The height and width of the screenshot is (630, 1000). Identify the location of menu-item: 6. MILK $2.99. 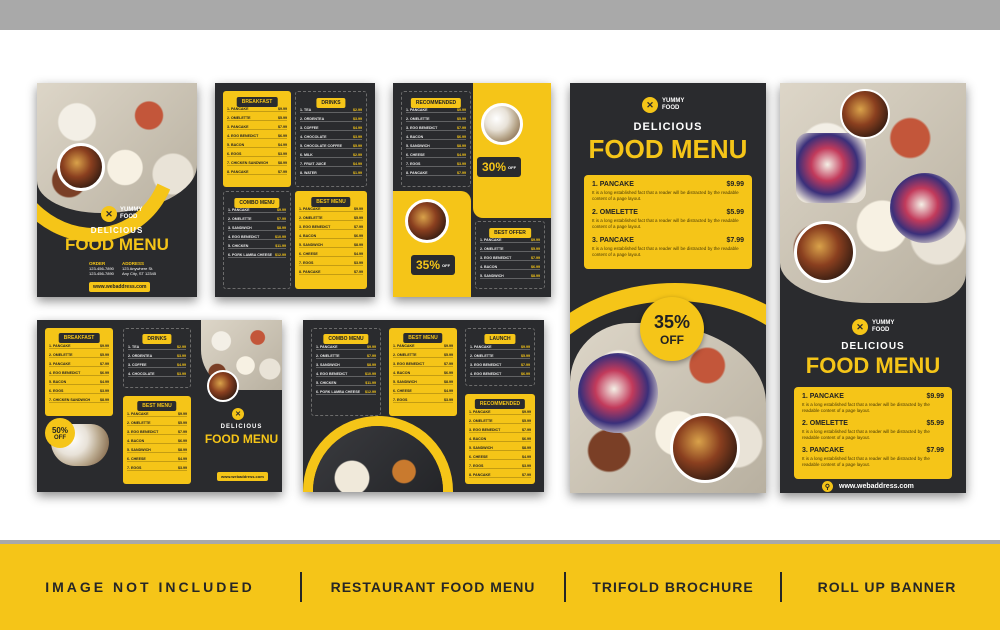
(331, 157).